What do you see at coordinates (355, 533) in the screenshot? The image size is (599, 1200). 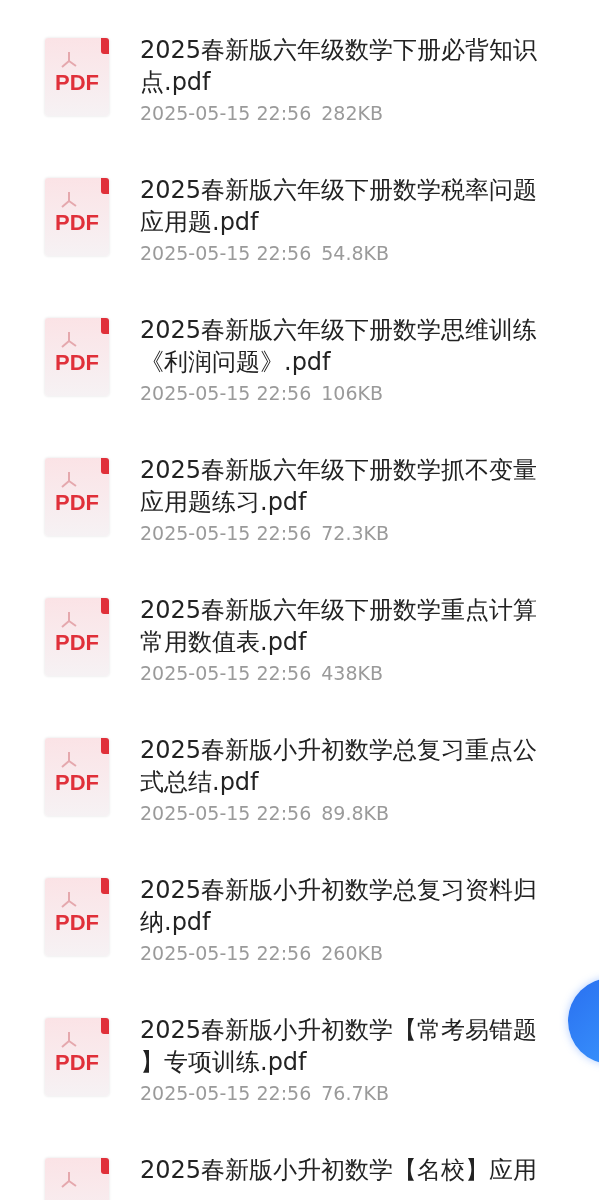 I see `file-size: 72.3KB` at bounding box center [355, 533].